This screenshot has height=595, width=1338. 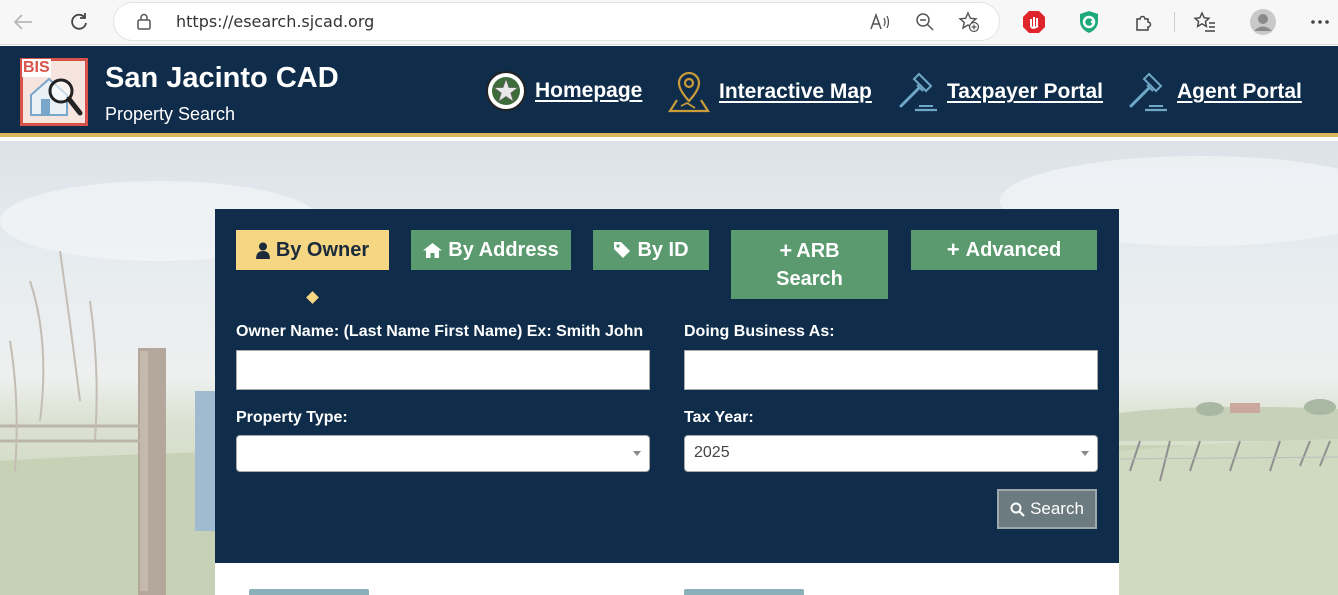 What do you see at coordinates (969, 22) in the screenshot?
I see `add-favorite-icon` at bounding box center [969, 22].